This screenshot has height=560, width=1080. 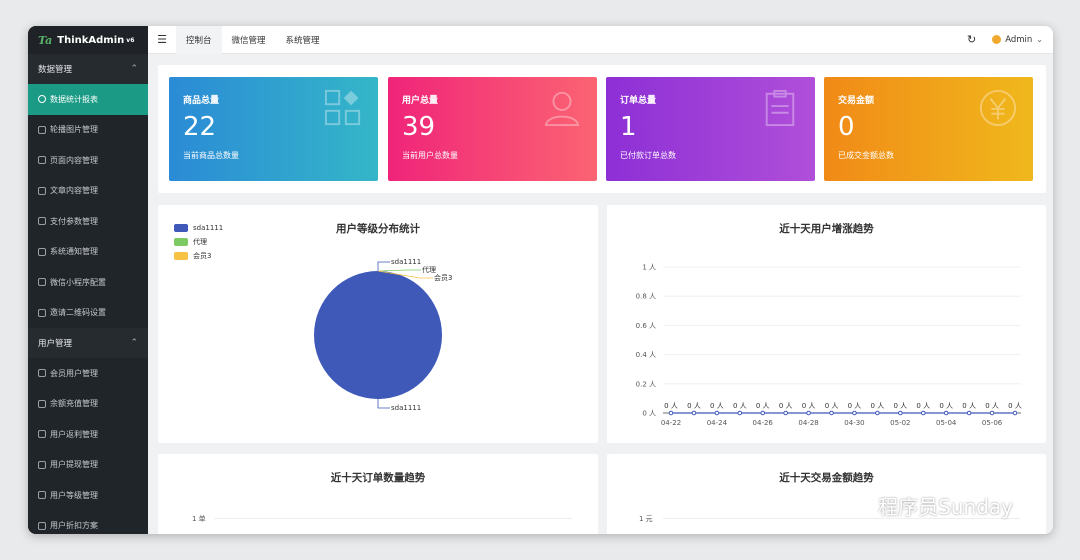 What do you see at coordinates (134, 343) in the screenshot?
I see `chevron-up-icon: ⌃` at bounding box center [134, 343].